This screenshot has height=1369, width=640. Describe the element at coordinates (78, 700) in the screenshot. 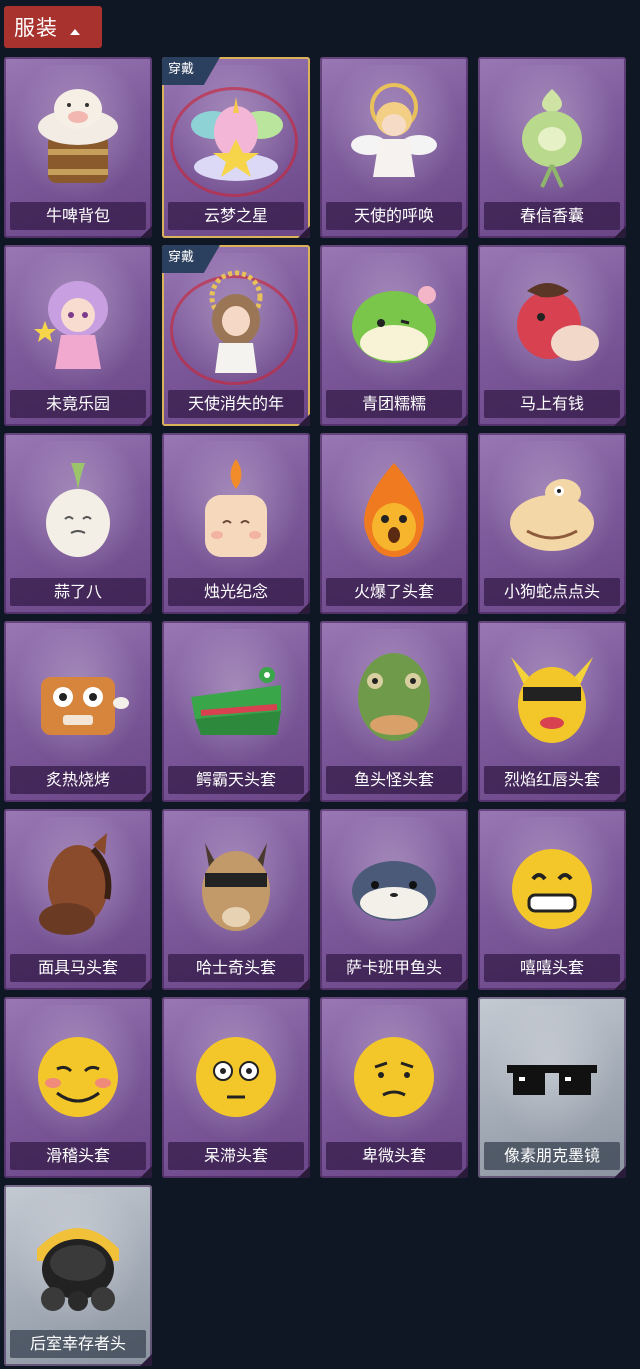

I see `bbq-meat-icon` at that location.